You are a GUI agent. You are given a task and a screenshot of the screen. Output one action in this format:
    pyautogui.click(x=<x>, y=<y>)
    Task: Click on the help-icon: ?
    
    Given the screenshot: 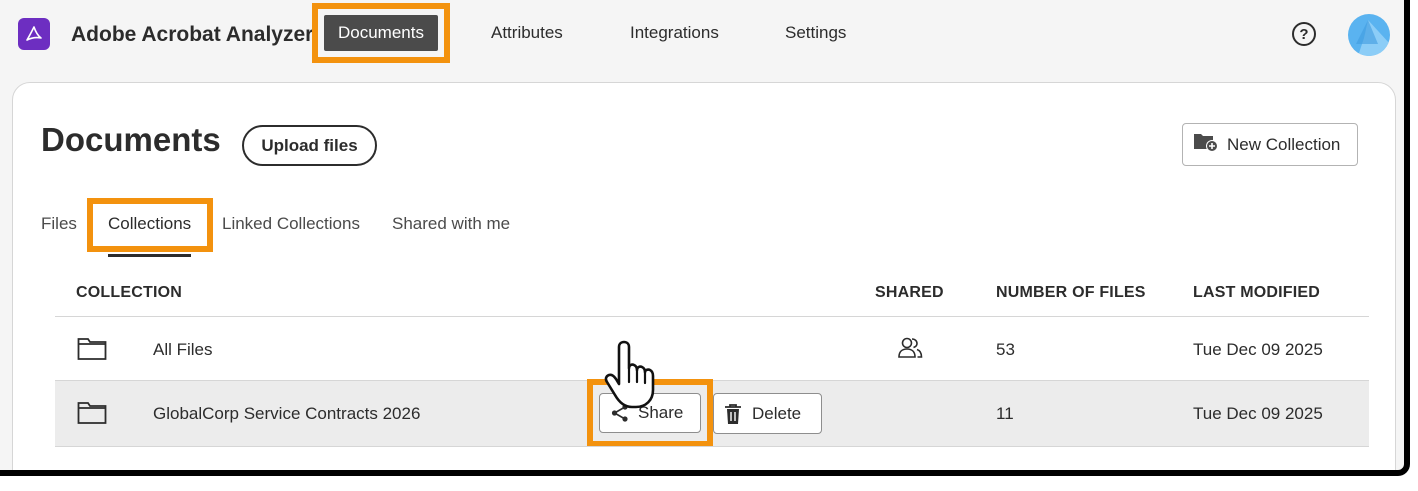 What is the action you would take?
    pyautogui.click(x=1304, y=34)
    